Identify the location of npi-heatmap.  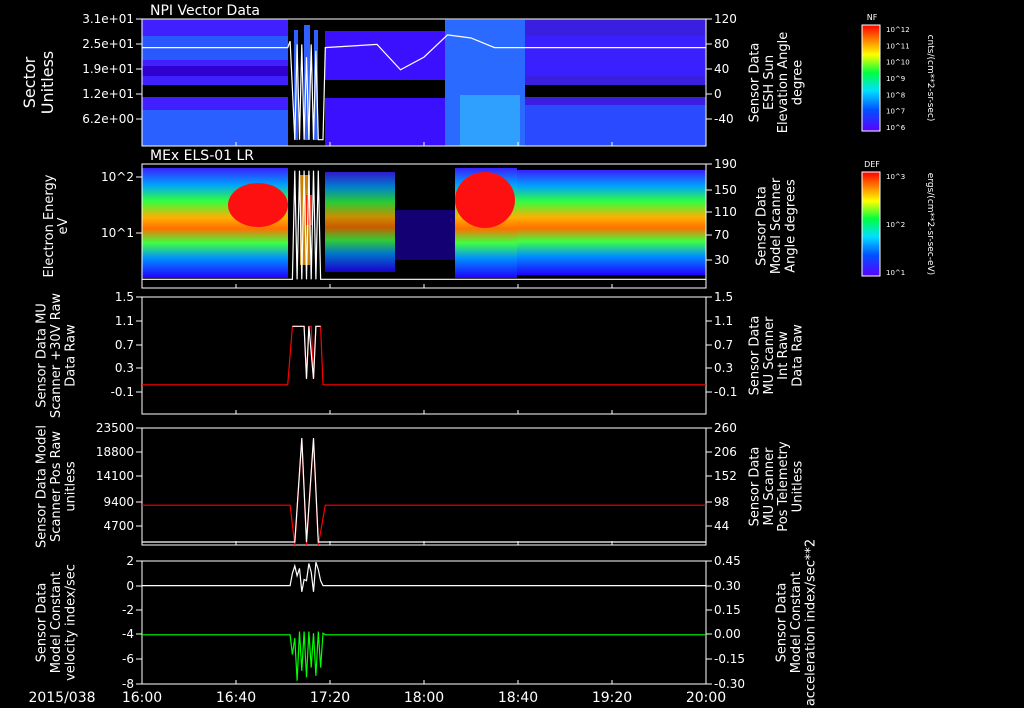
(424, 82).